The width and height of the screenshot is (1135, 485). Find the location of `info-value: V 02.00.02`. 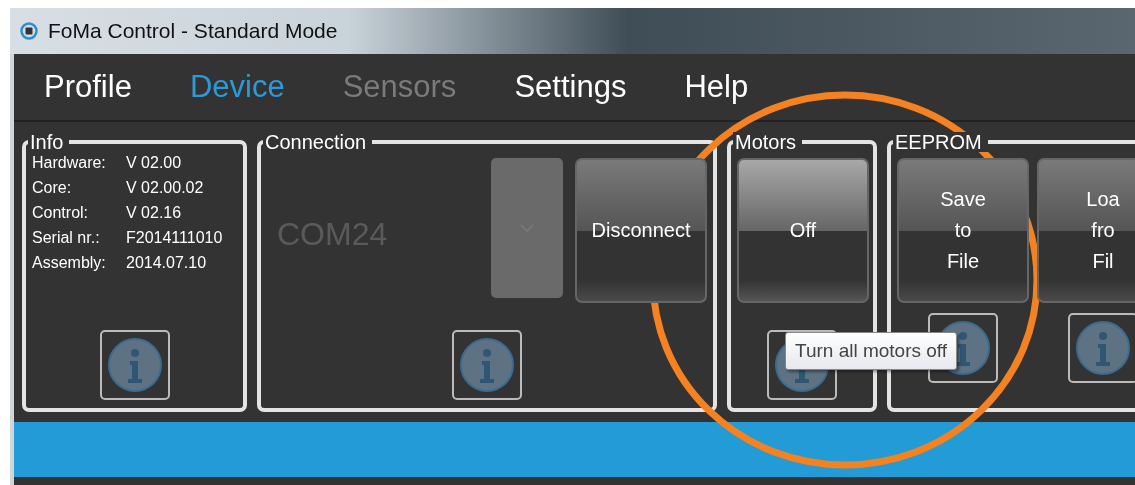

info-value: V 02.00.02 is located at coordinates (165, 188).